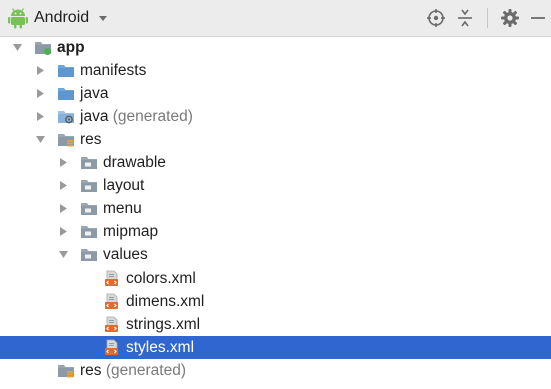 This screenshot has height=389, width=551. I want to click on tree-node-colors-xml: colors.xml, so click(275, 278).